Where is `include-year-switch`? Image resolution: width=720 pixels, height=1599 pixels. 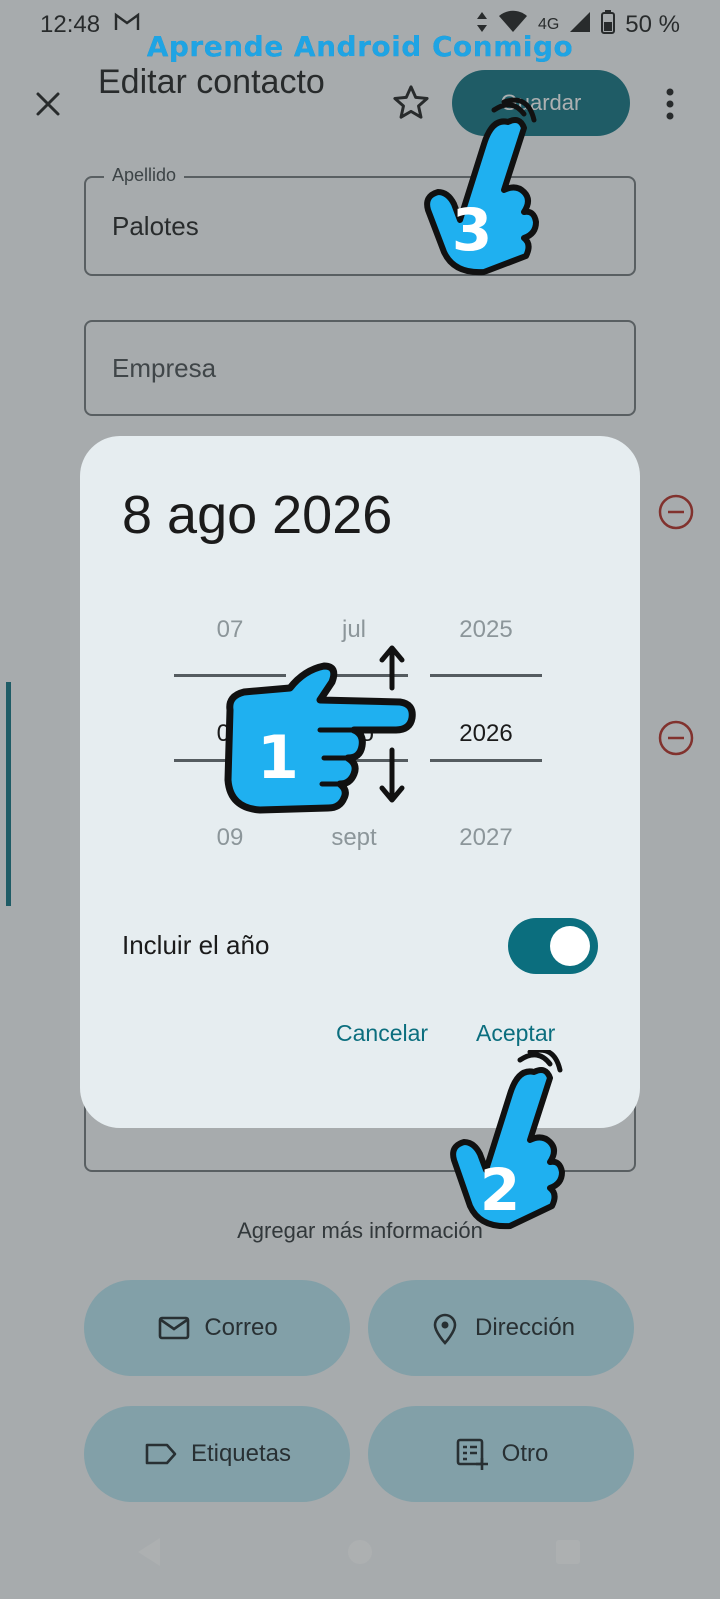
include-year-switch is located at coordinates (553, 946).